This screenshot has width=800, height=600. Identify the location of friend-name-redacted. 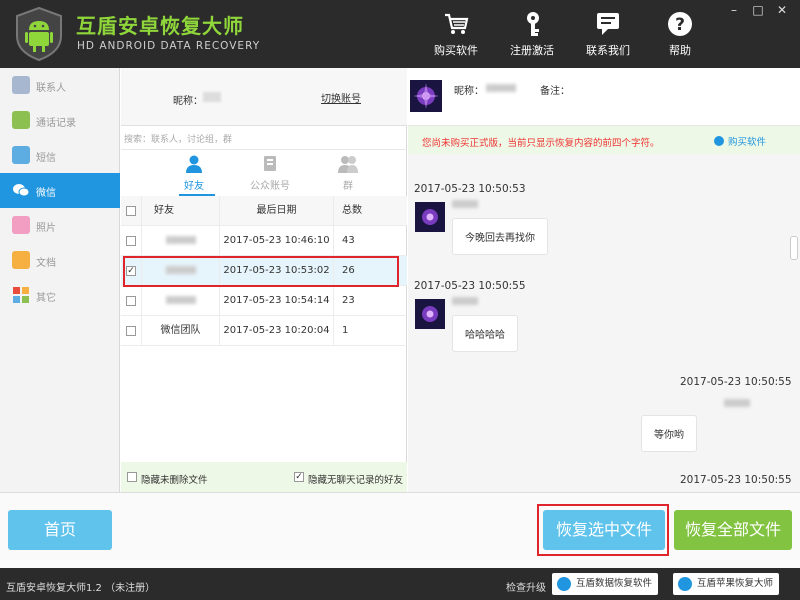
(180, 241).